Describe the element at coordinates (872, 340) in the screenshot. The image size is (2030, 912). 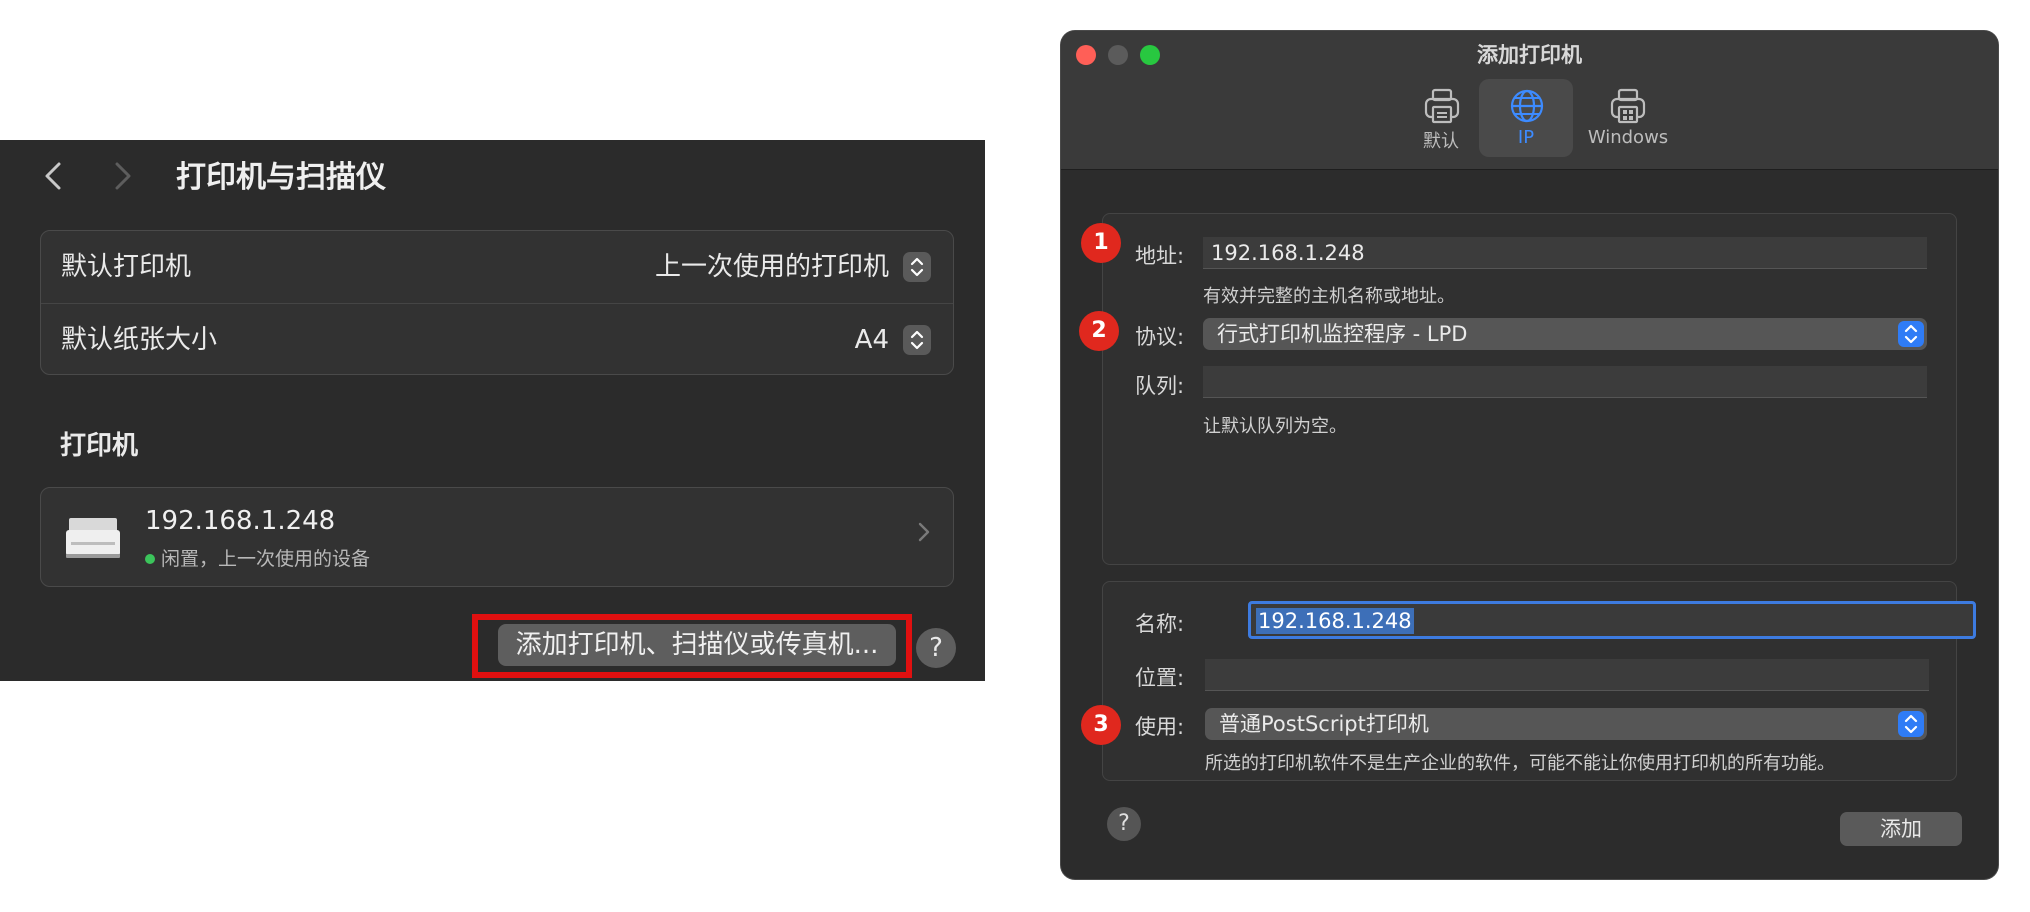
I see `default-paper-size-value: A4` at that location.